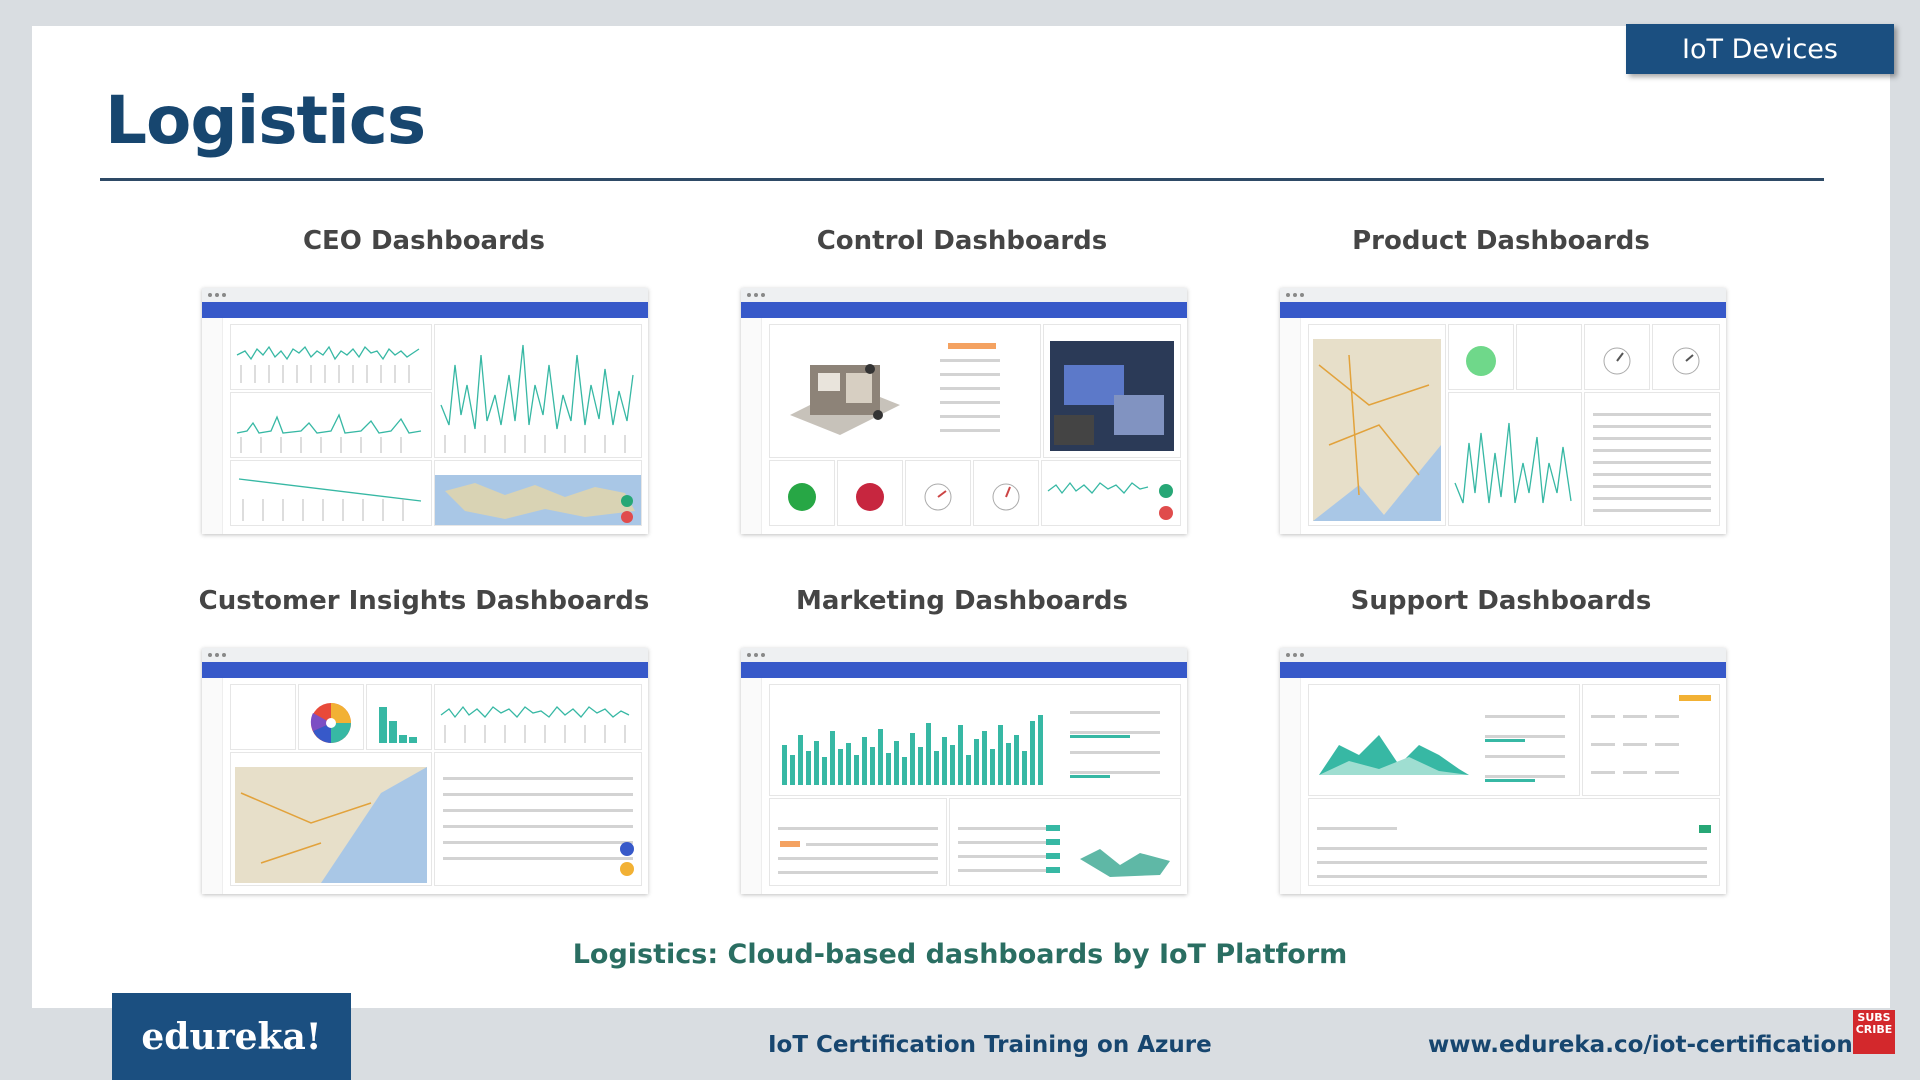 The height and width of the screenshot is (1080, 1920). What do you see at coordinates (962, 601) in the screenshot?
I see `marketing-dashboards-caption: Marketing Dashboards` at bounding box center [962, 601].